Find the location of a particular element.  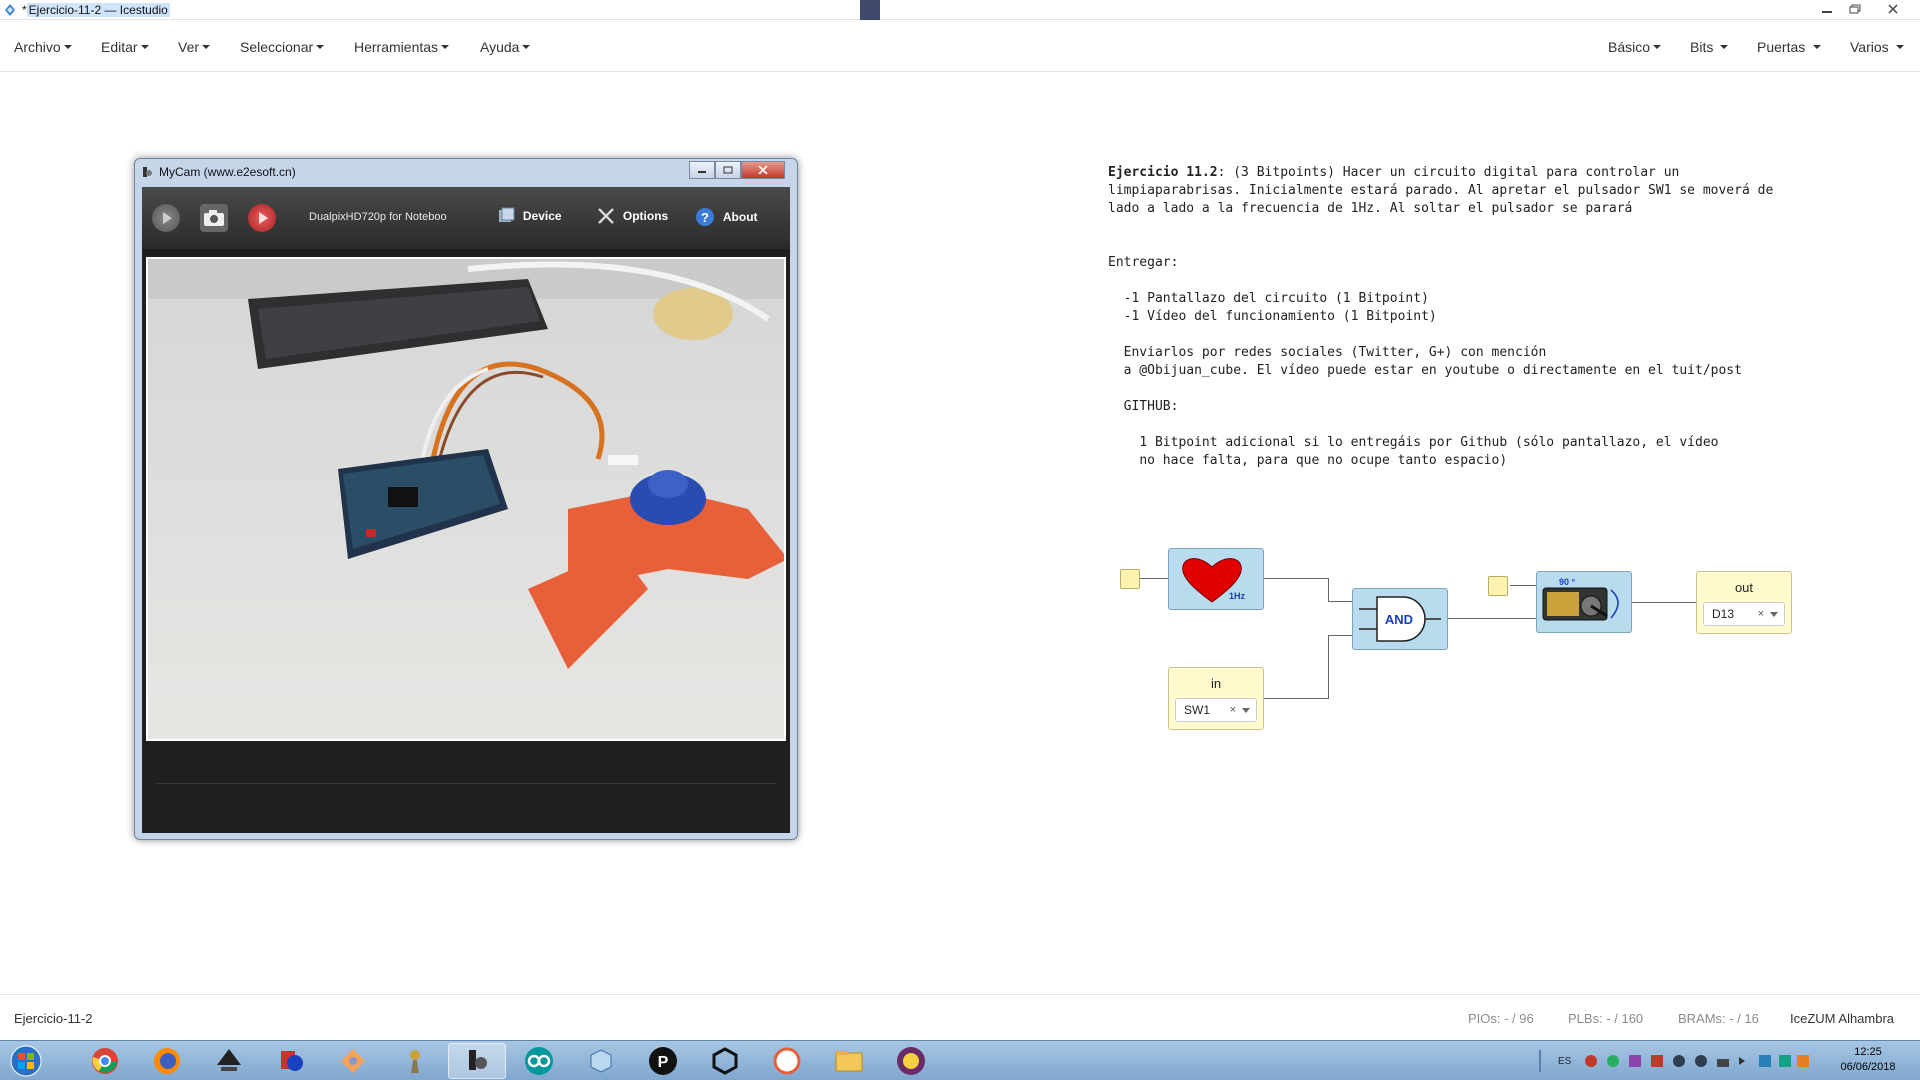

taskbar-firefox is located at coordinates (167, 1061).